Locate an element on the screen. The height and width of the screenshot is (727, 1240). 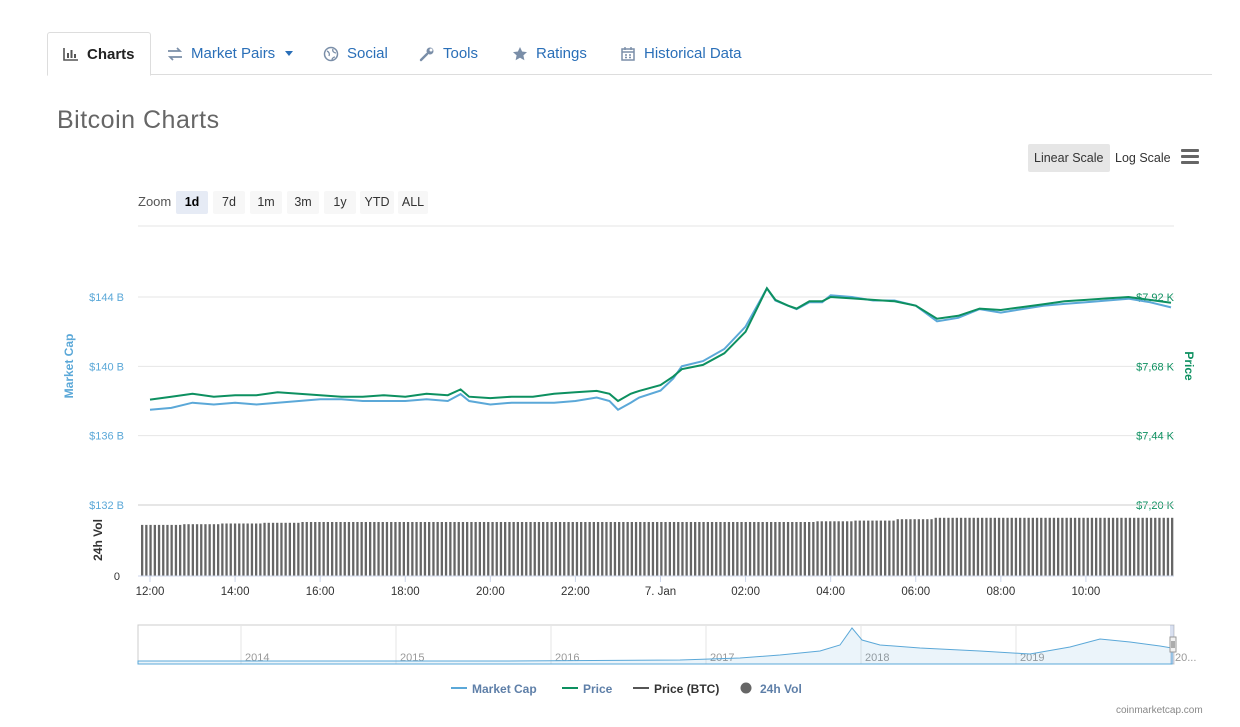
x-axis-tick-label: 08:00 is located at coordinates (1000, 592).